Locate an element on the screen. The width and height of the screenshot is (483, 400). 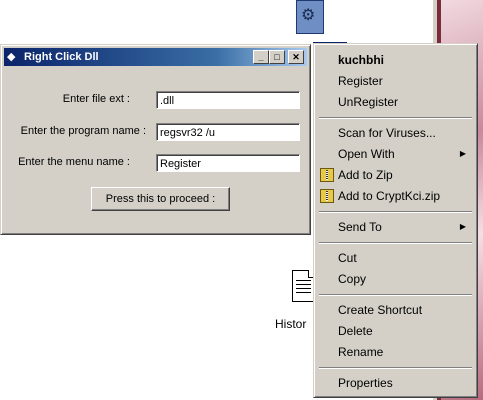
menu-item-rename: Rename is located at coordinates (395, 352).